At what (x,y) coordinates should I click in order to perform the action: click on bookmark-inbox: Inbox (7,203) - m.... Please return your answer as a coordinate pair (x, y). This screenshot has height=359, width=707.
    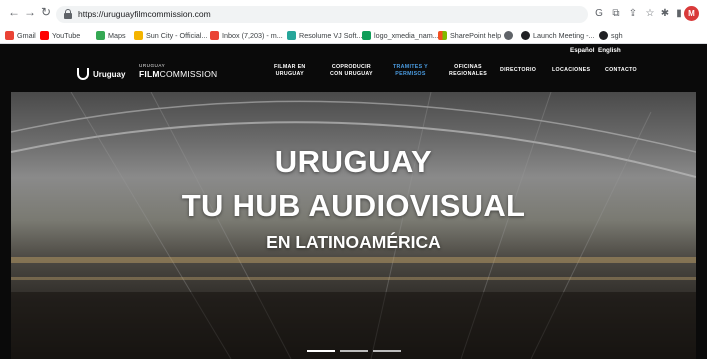
    Looking at the image, I should click on (246, 35).